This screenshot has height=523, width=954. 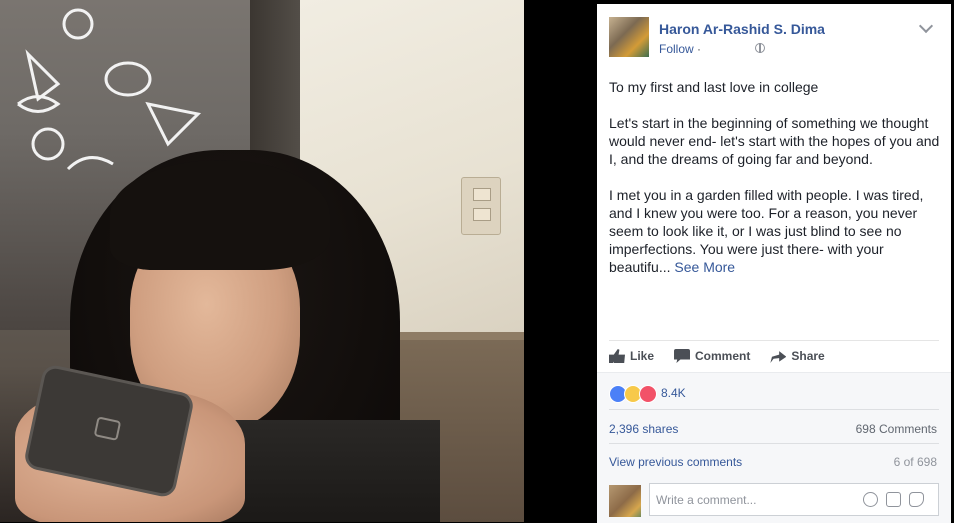 What do you see at coordinates (916, 499) in the screenshot?
I see `sticker-icon` at bounding box center [916, 499].